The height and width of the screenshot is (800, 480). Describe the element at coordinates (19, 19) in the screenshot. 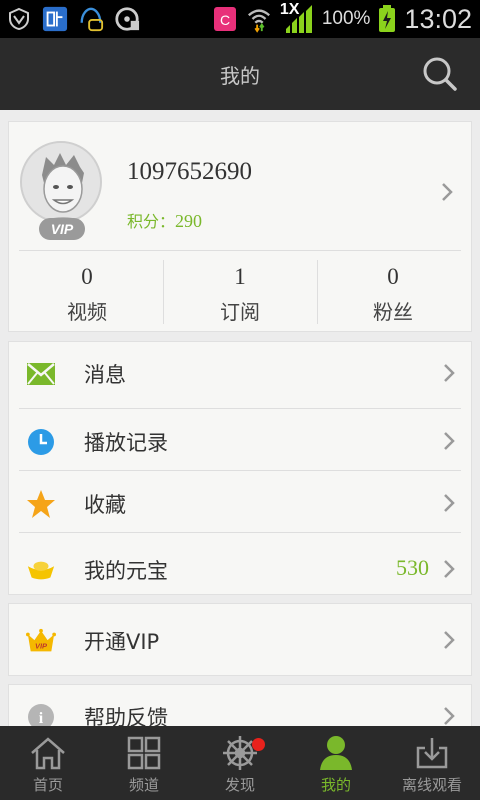

I see `shield-icon` at that location.